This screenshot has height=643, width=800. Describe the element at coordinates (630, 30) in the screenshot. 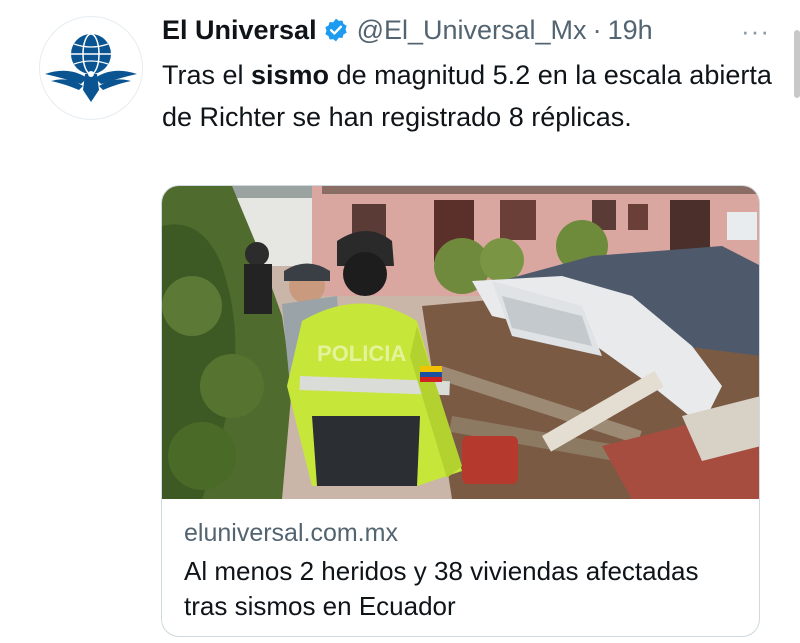

I see `tweet-time: 19h` at that location.